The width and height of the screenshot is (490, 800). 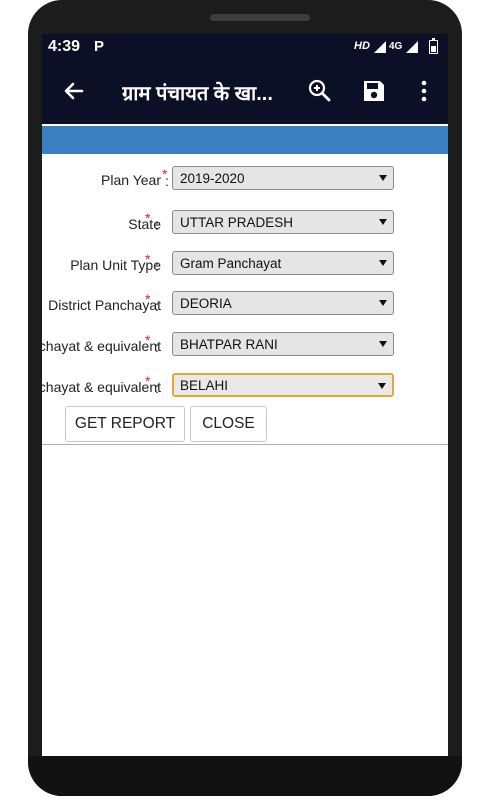 What do you see at coordinates (396, 46) in the screenshot?
I see `network-type: 4G` at bounding box center [396, 46].